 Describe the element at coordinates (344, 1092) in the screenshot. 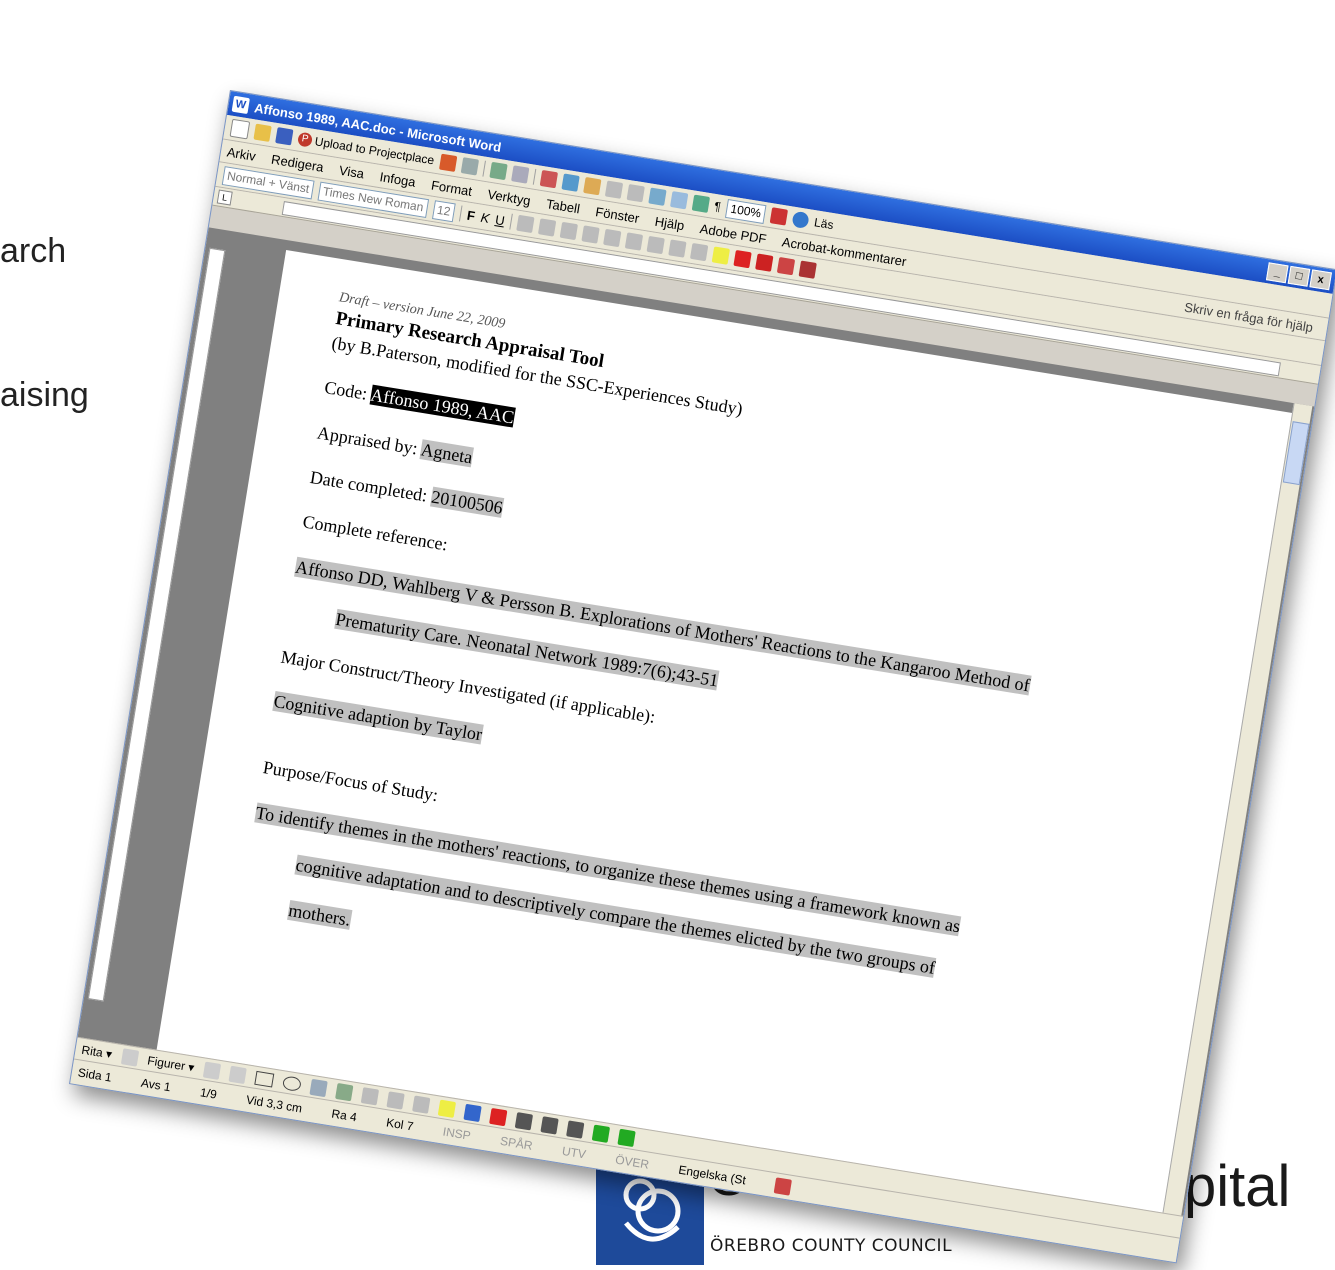

I see `wordart-icon` at that location.